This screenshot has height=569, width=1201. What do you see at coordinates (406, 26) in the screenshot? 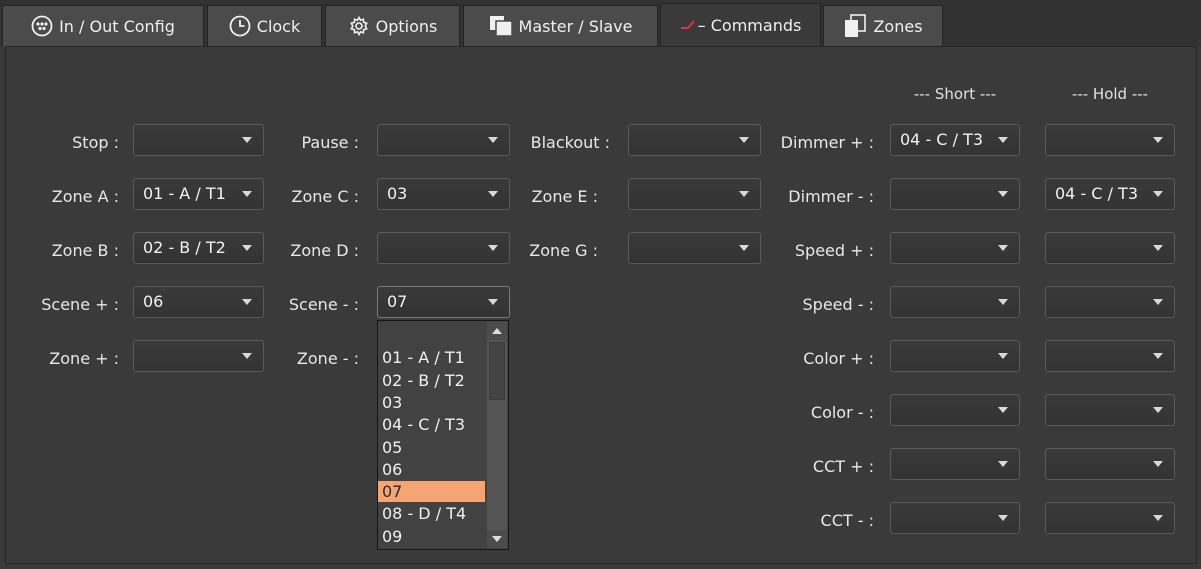
I see `tab-label: Options` at bounding box center [406, 26].